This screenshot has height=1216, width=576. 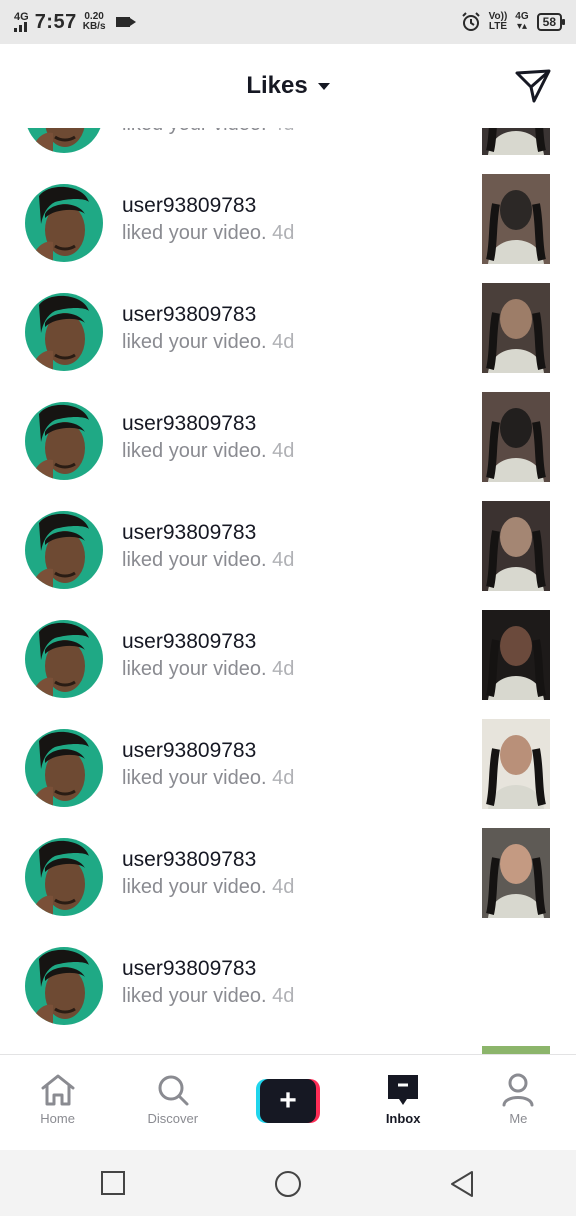 I want to click on battery-indicator: 58, so click(x=551, y=22).